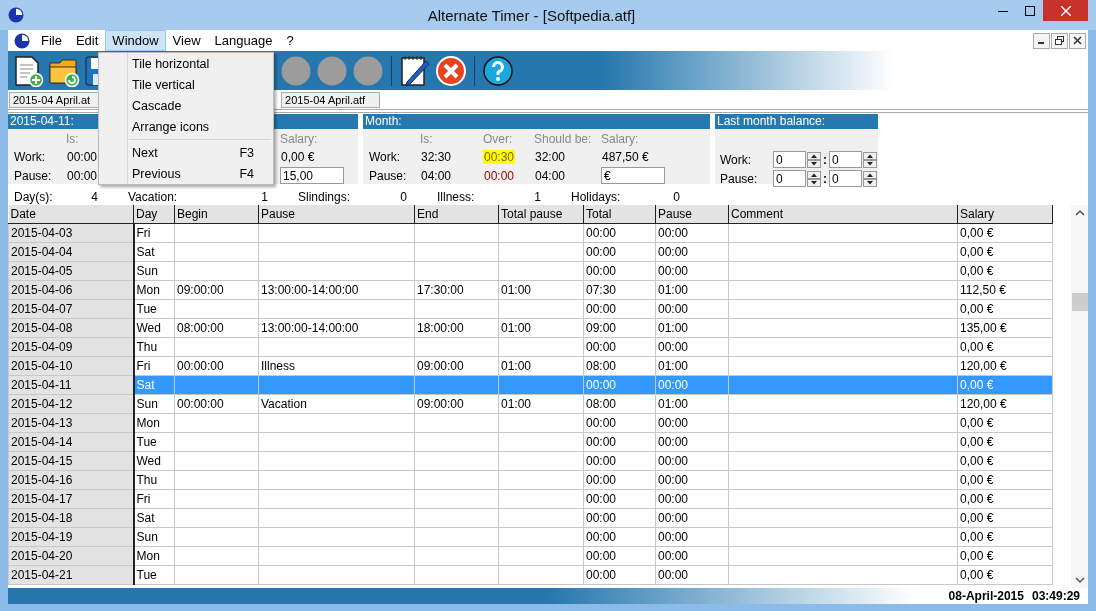  What do you see at coordinates (530, 327) in the screenshot?
I see `table-row: 2015-04-08 Wed 08:00:00 13:00:00-14:00:00 18:00:00 01:00 09:00 01:00 135,00 €` at bounding box center [530, 327].